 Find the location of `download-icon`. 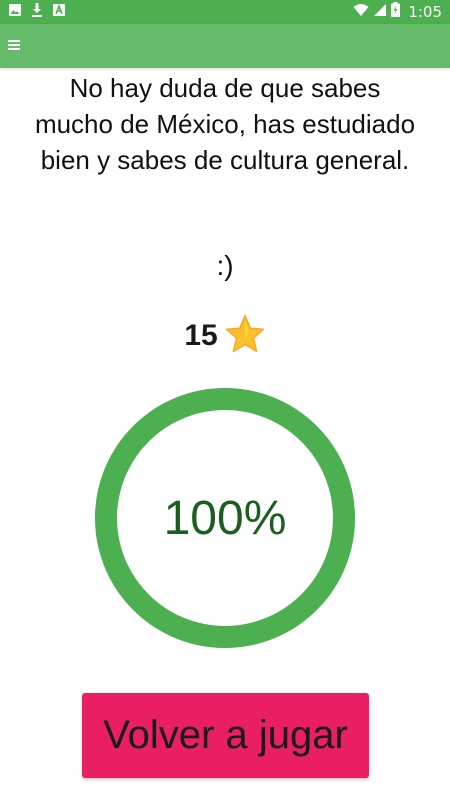

download-icon is located at coordinates (37, 12).